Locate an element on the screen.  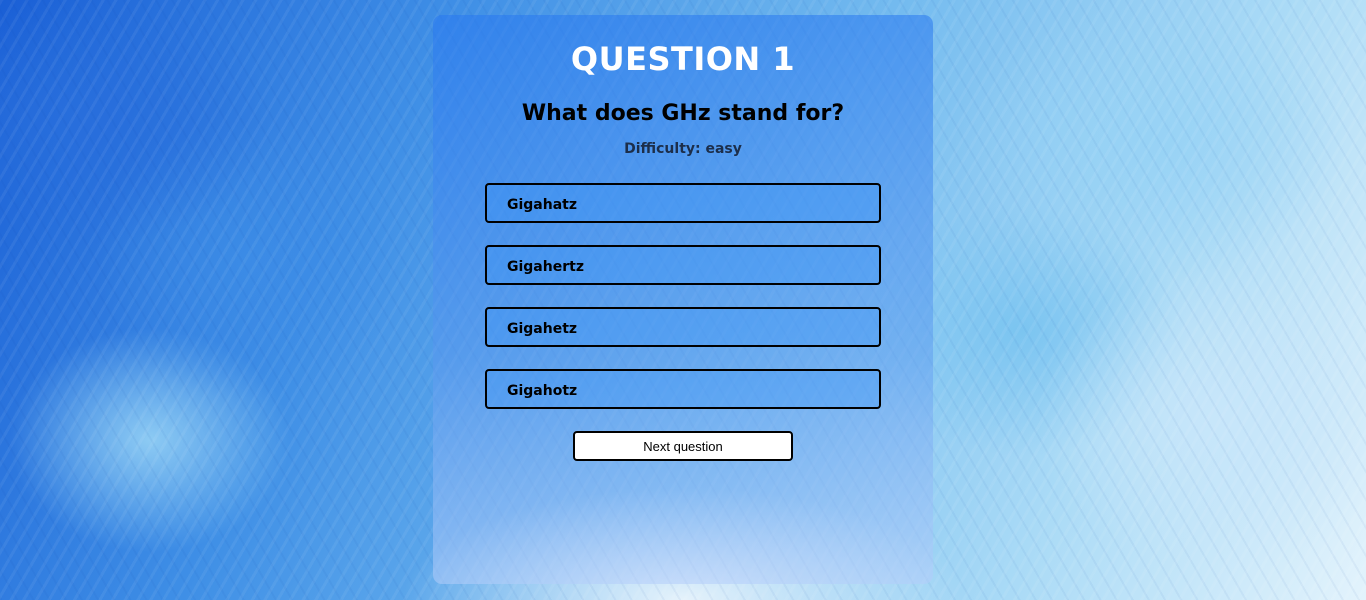
answer-option-3: Gigahetz is located at coordinates (683, 327).